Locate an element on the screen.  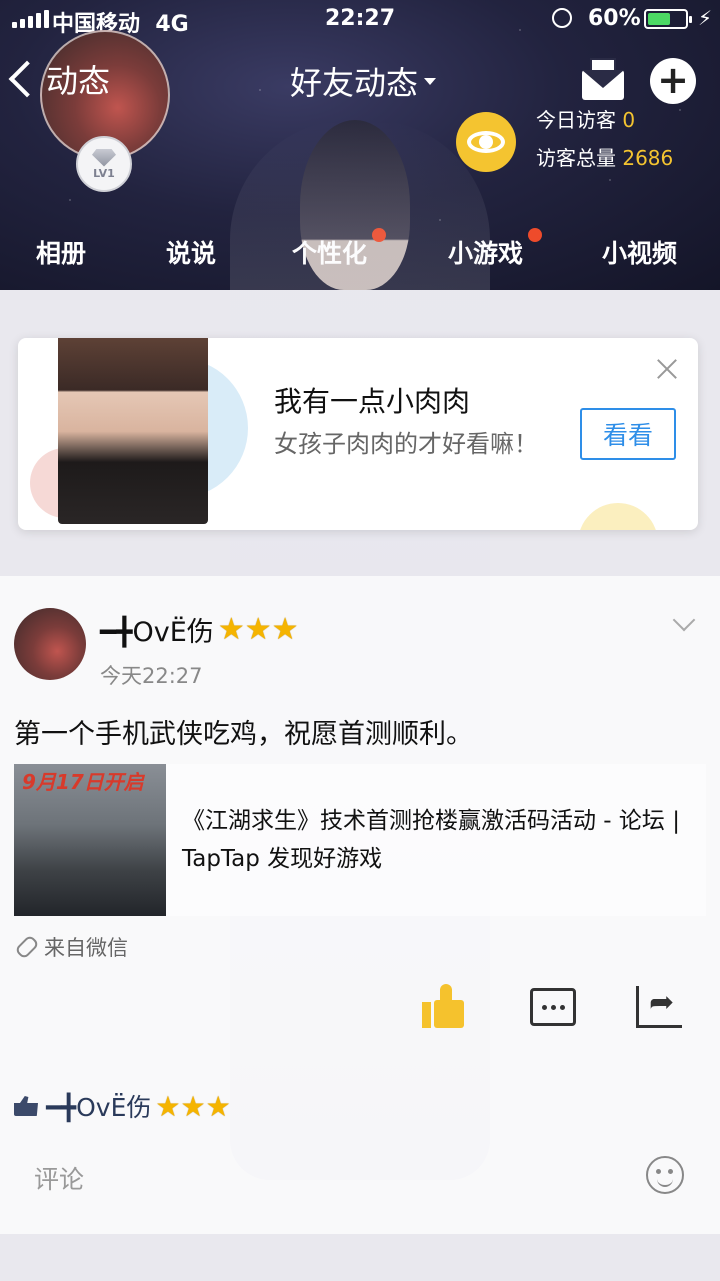
tab-mini-games-dot is located at coordinates (535, 235).